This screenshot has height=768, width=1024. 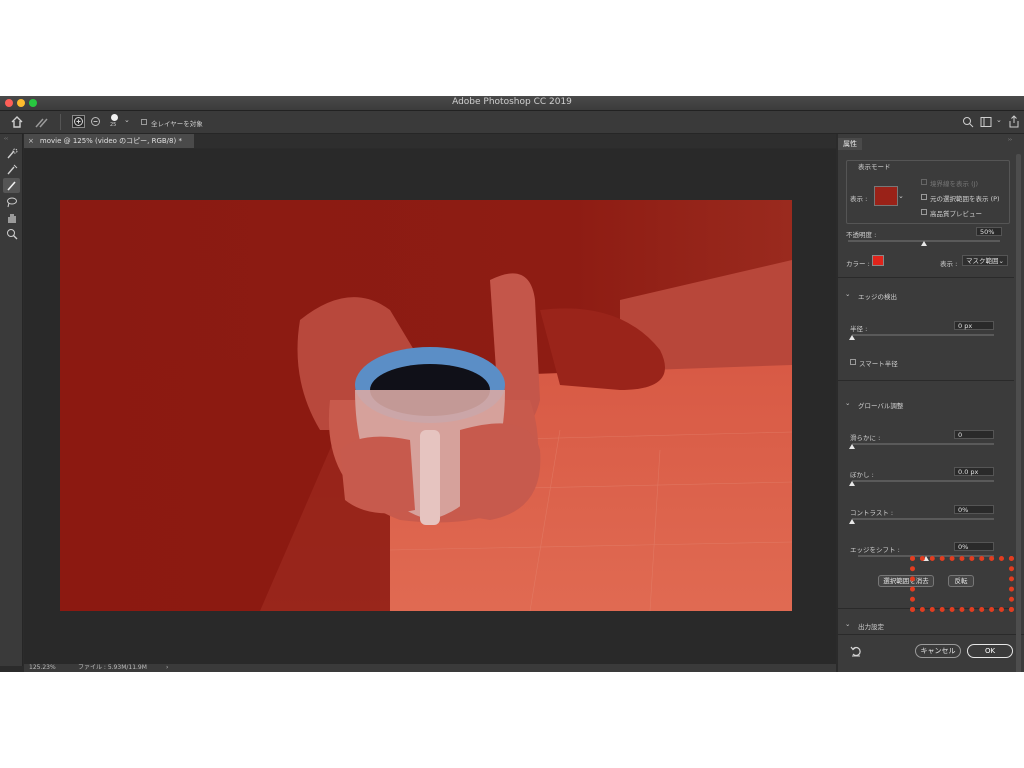 What do you see at coordinates (852, 483) in the screenshot?
I see `feather-slider-handle` at bounding box center [852, 483].